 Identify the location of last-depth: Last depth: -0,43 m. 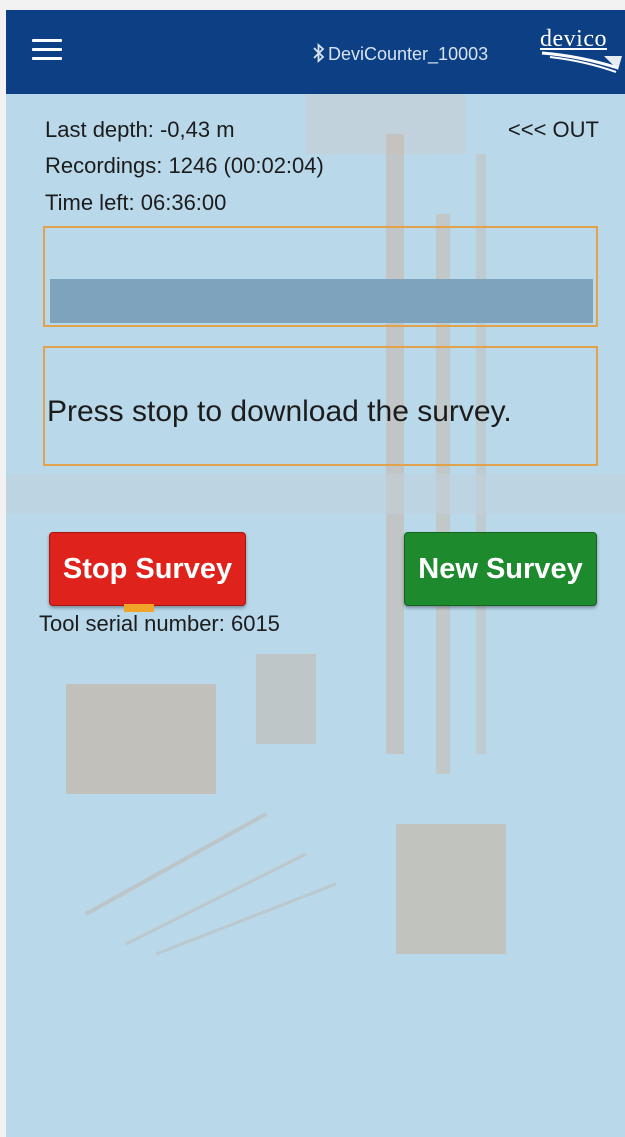
(140, 129).